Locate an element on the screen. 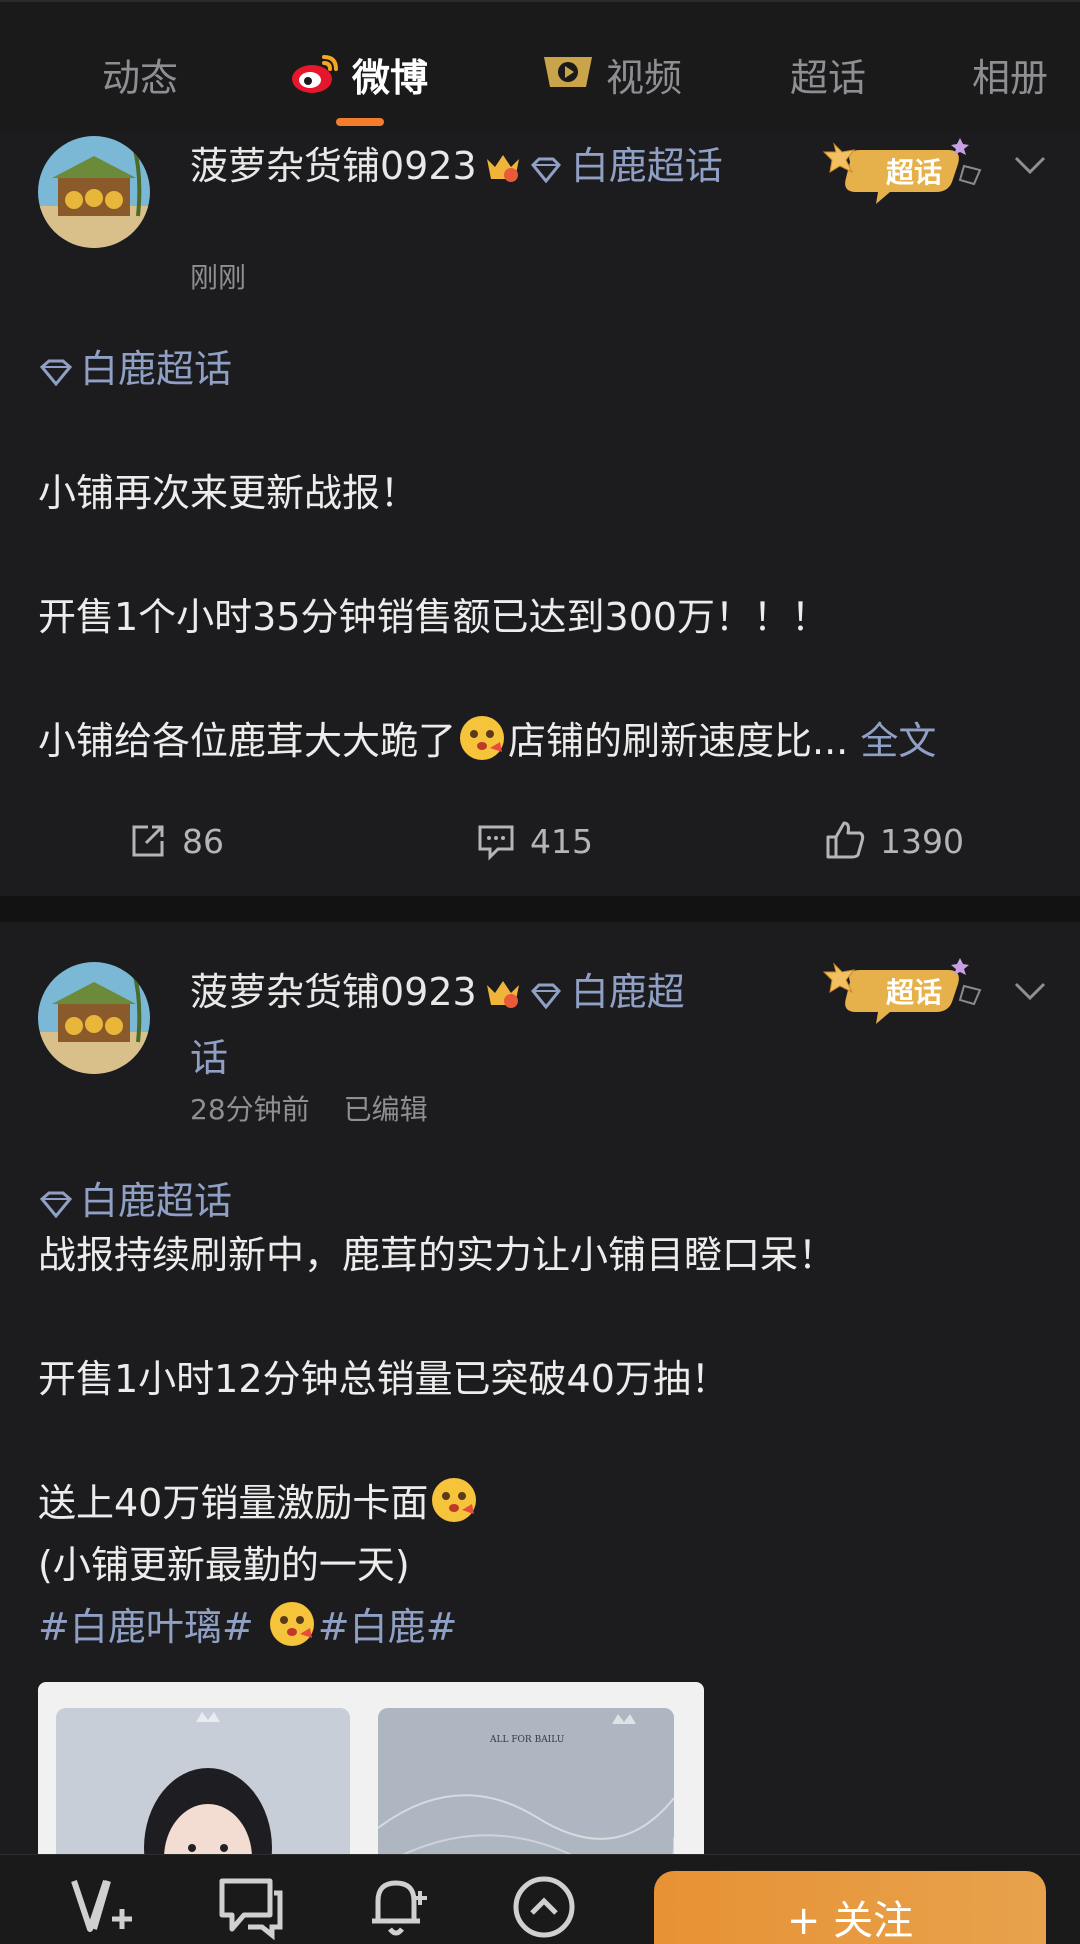 Image resolution: width=1080 pixels, height=1944 pixels. post-time: 28分钟前 is located at coordinates (250, 1109).